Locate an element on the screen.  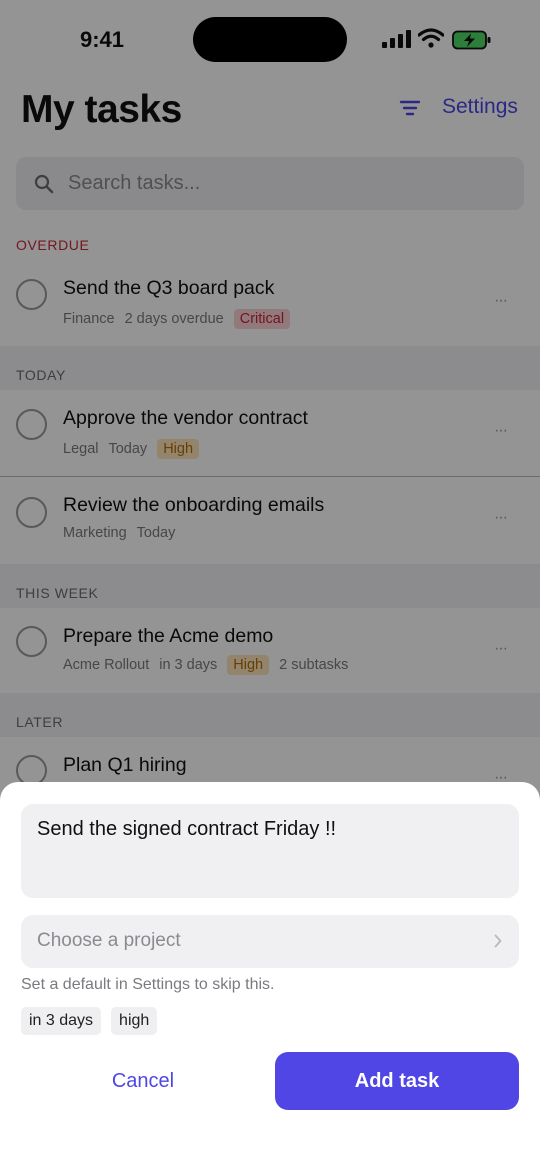
project-picker-placeholder: Choose a project is located at coordinates (109, 940).